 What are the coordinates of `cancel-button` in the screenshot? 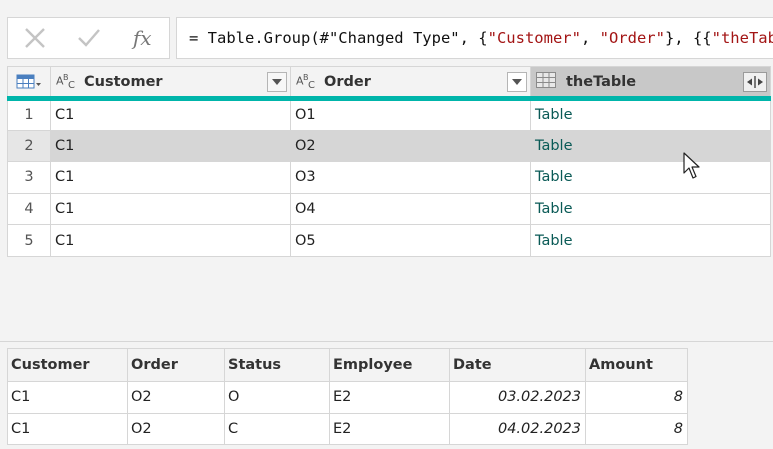 It's located at (35, 38).